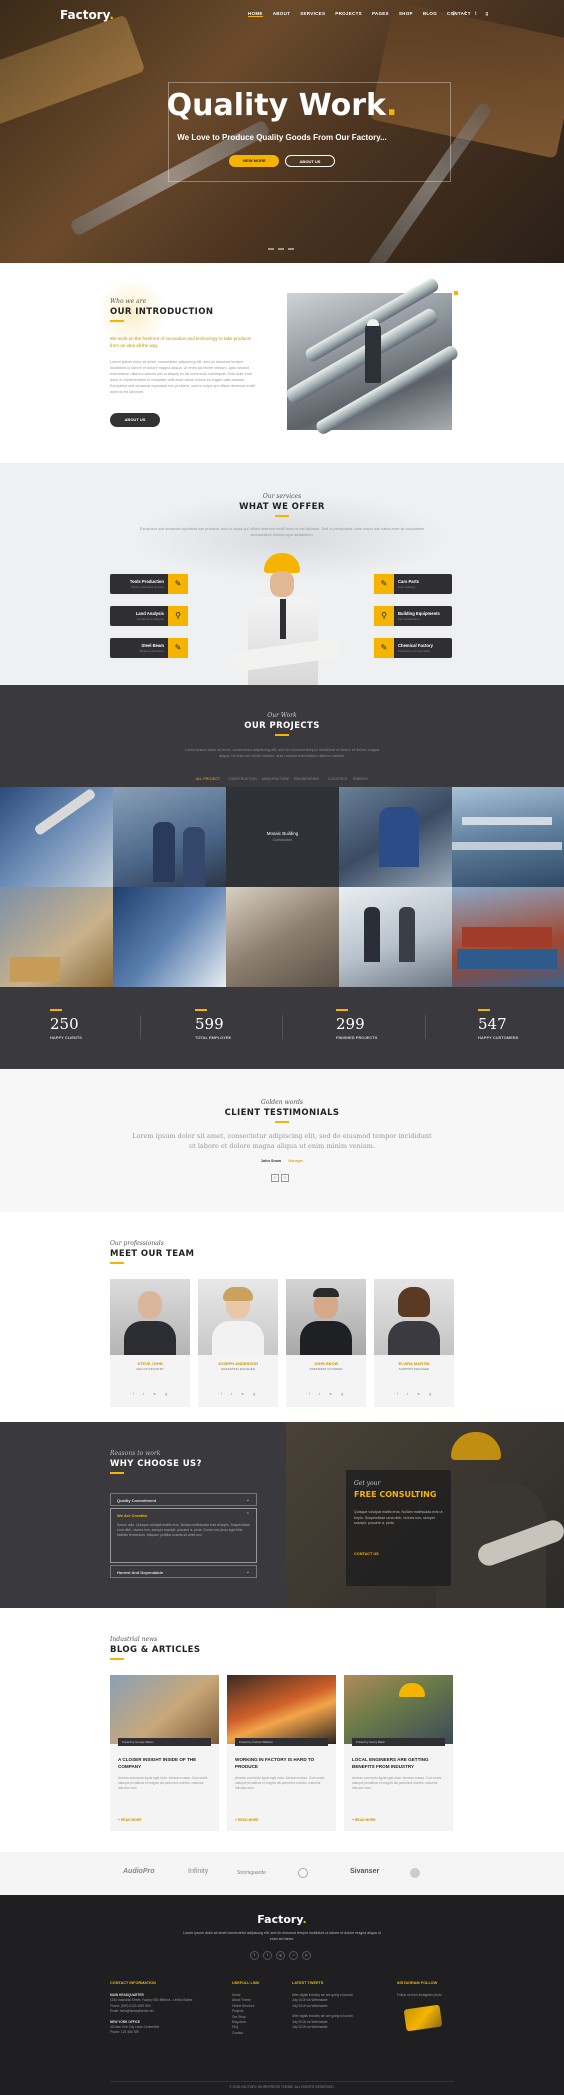 This screenshot has width=564, height=2095. What do you see at coordinates (326, 1343) in the screenshot?
I see `team-card: JOHN SNOW PRESIDENT FOUNDER f t in g` at bounding box center [326, 1343].